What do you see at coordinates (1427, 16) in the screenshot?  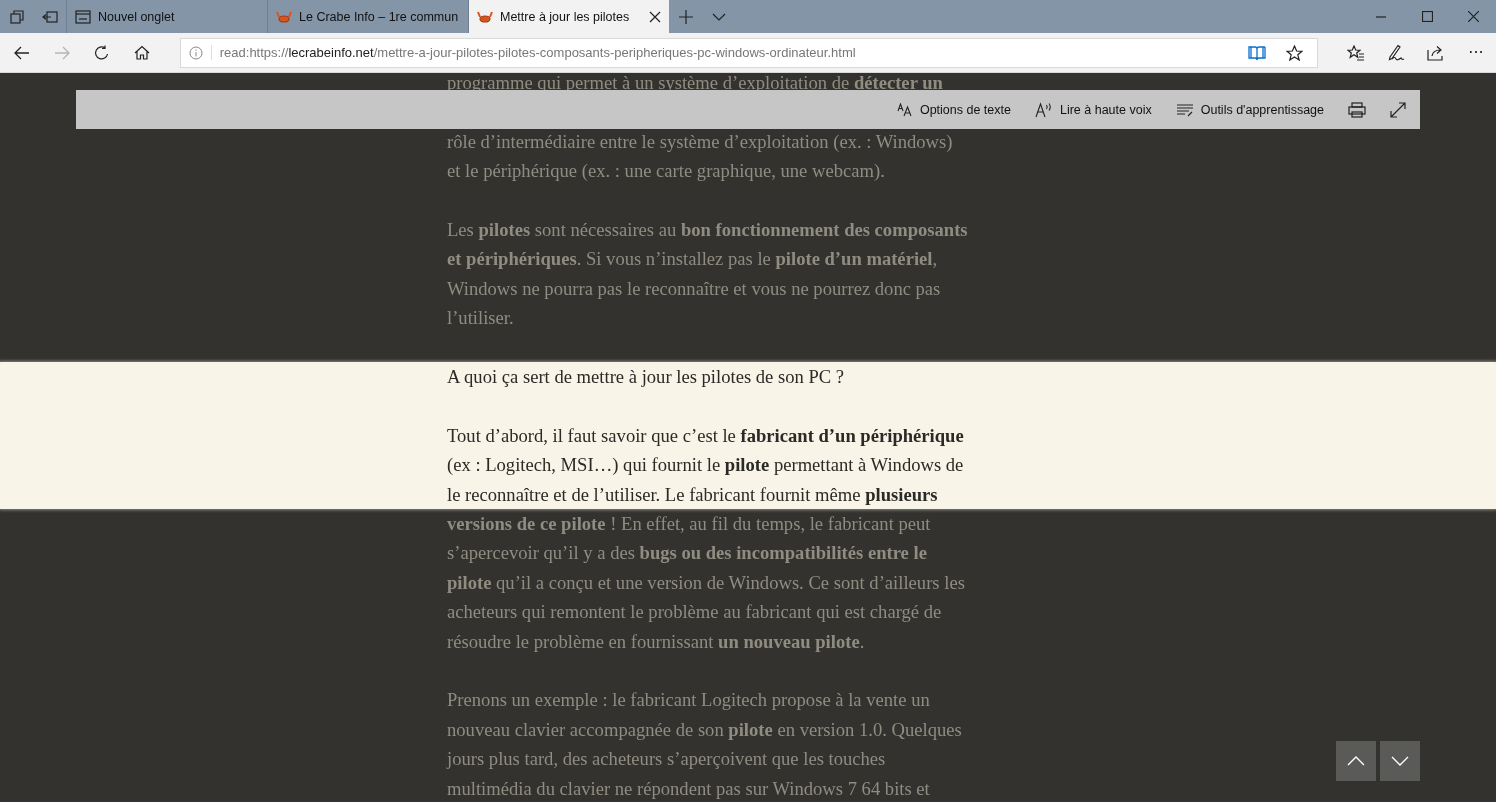 I see `maximize-icon` at bounding box center [1427, 16].